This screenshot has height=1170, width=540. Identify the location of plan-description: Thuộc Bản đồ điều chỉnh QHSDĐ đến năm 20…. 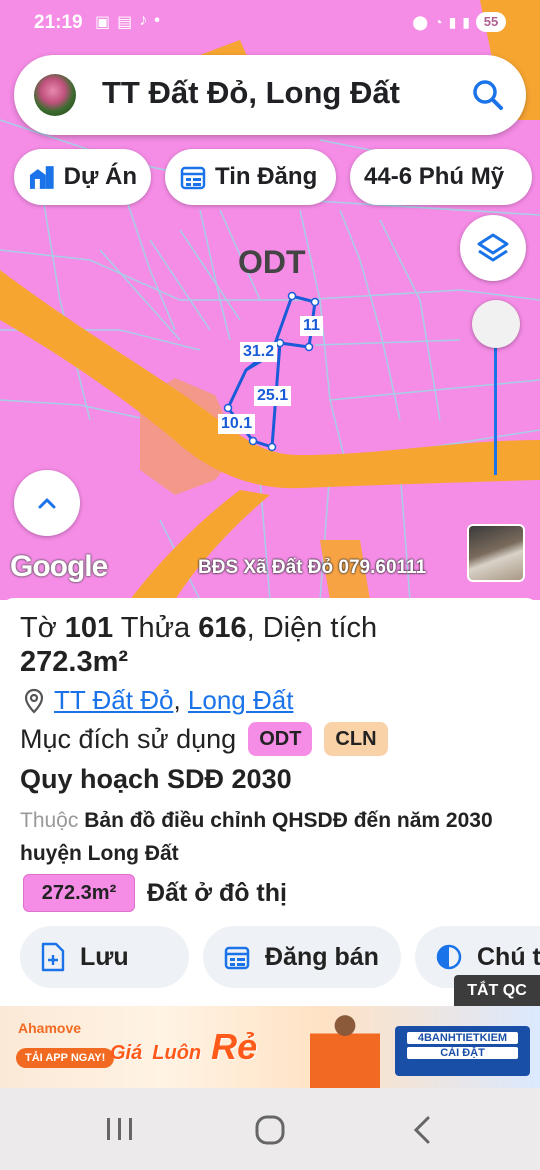
(270, 837).